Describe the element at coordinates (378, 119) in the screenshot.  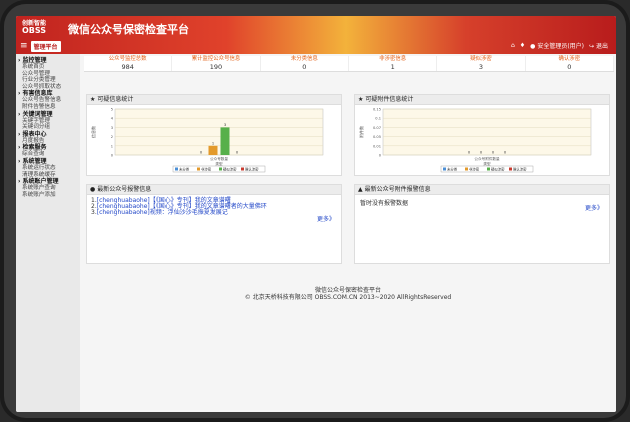
I see `y-tick-label: 0.1` at that location.